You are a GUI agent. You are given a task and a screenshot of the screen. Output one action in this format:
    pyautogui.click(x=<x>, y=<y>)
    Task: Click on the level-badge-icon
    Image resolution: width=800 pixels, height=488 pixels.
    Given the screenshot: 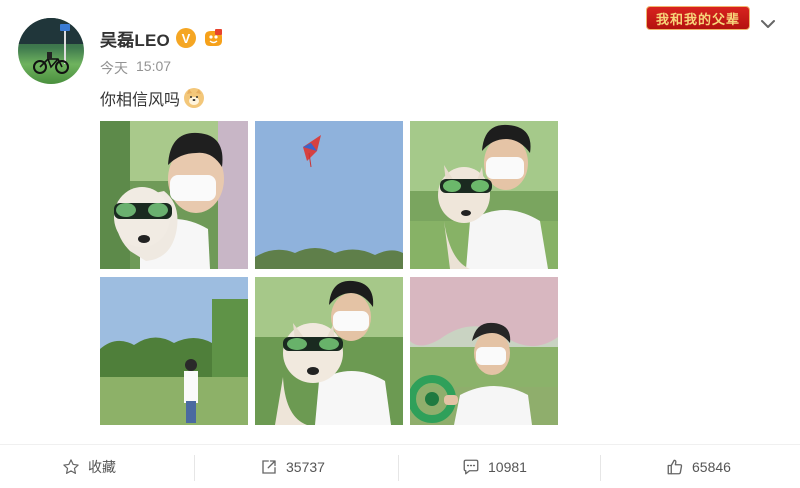 What is the action you would take?
    pyautogui.click(x=213, y=38)
    